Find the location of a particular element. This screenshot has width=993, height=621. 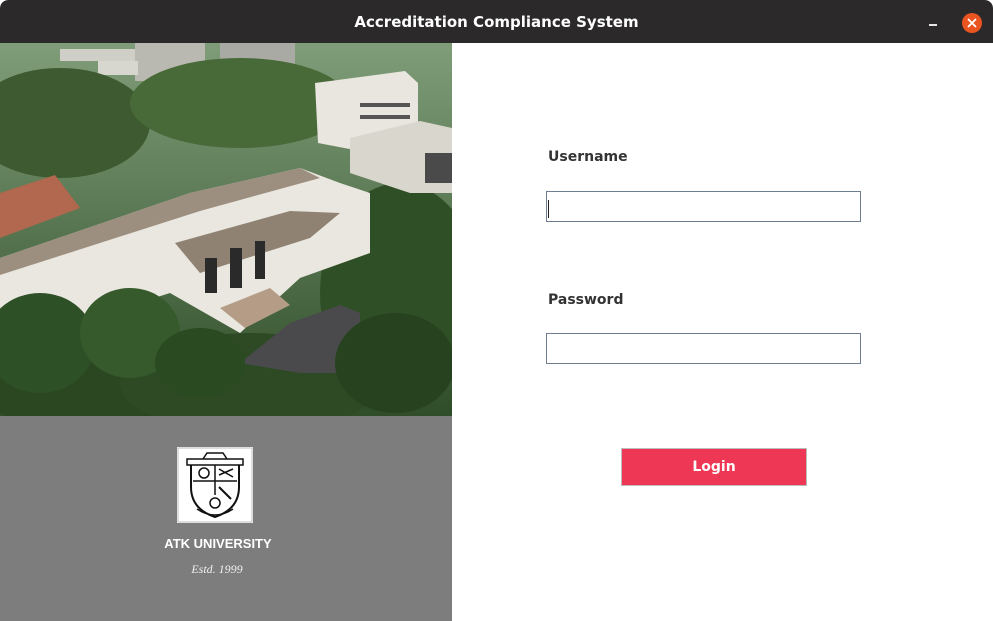

username-input is located at coordinates (703, 206).